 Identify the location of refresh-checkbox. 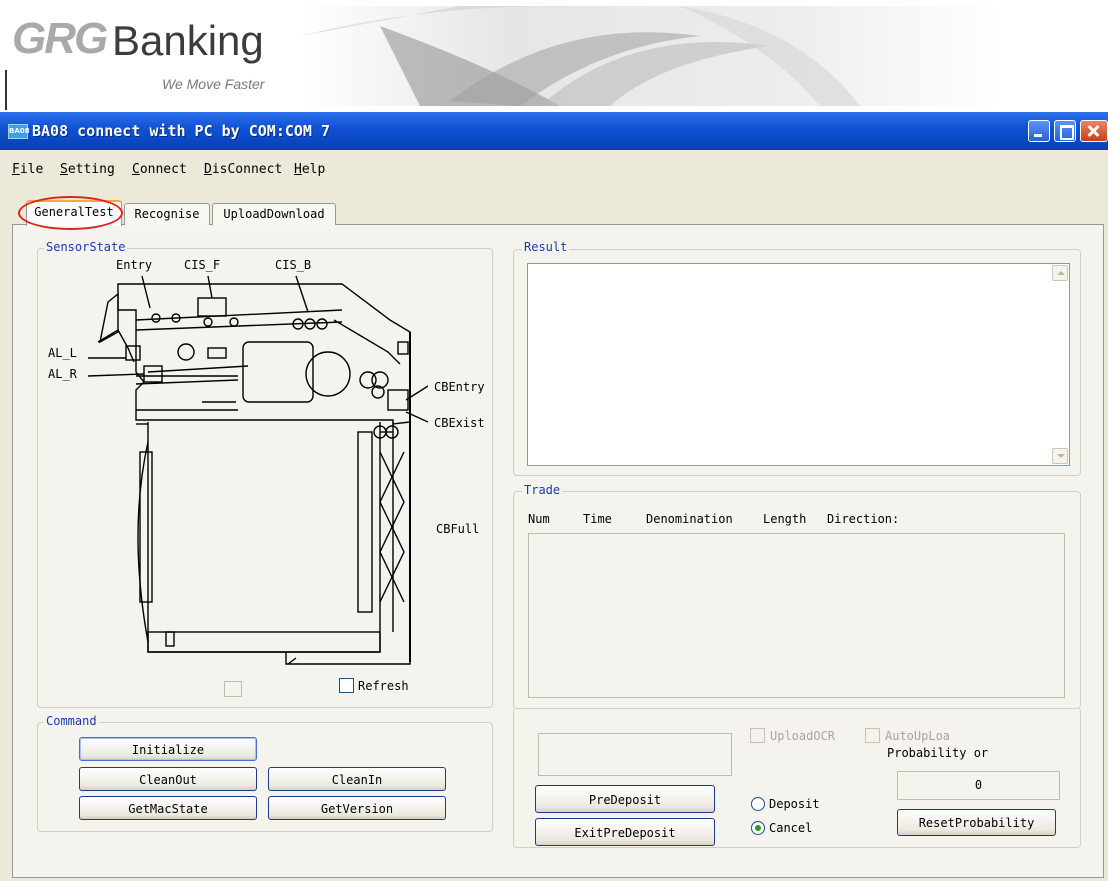
(346, 685).